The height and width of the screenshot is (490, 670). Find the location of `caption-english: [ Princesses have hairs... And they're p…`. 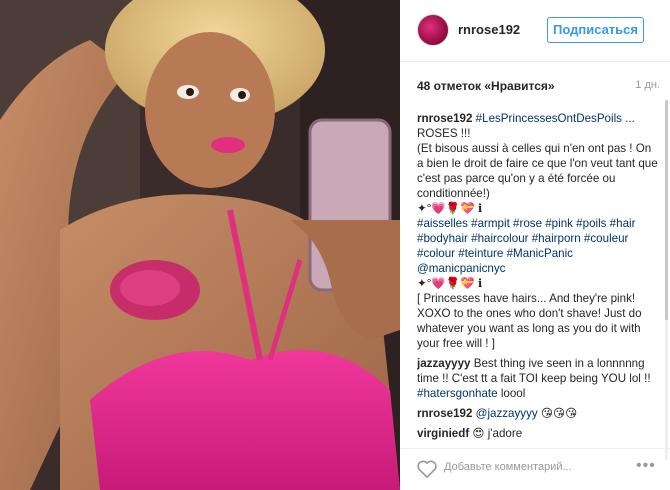

caption-english: [ Princesses have hairs... And they're p… is located at coordinates (529, 321).